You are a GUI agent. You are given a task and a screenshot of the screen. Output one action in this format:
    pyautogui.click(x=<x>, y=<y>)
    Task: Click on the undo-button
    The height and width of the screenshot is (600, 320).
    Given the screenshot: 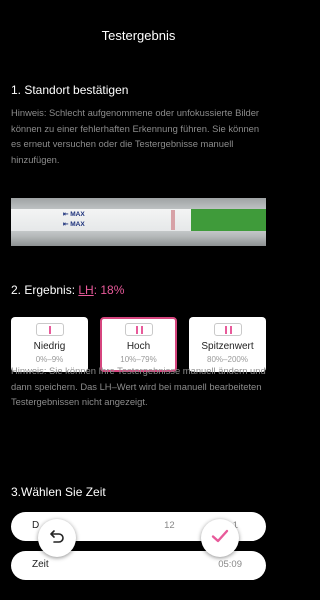 What is the action you would take?
    pyautogui.click(x=57, y=538)
    